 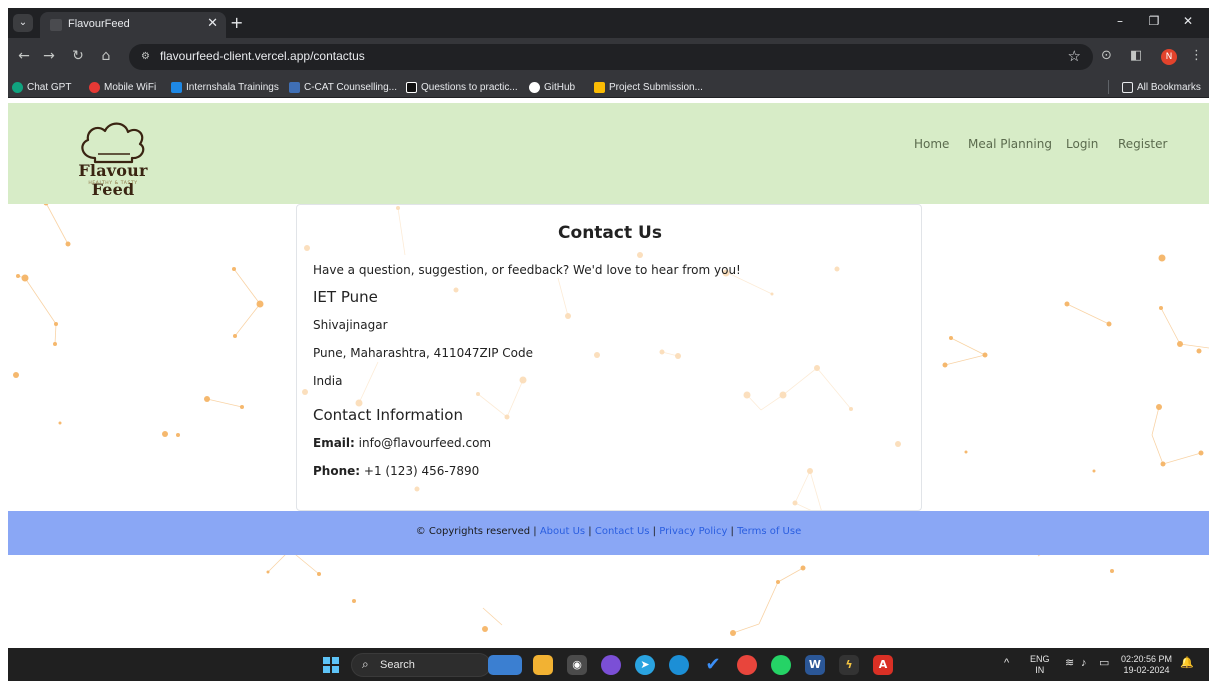 I want to click on profile-avatar: N, so click(x=1169, y=57).